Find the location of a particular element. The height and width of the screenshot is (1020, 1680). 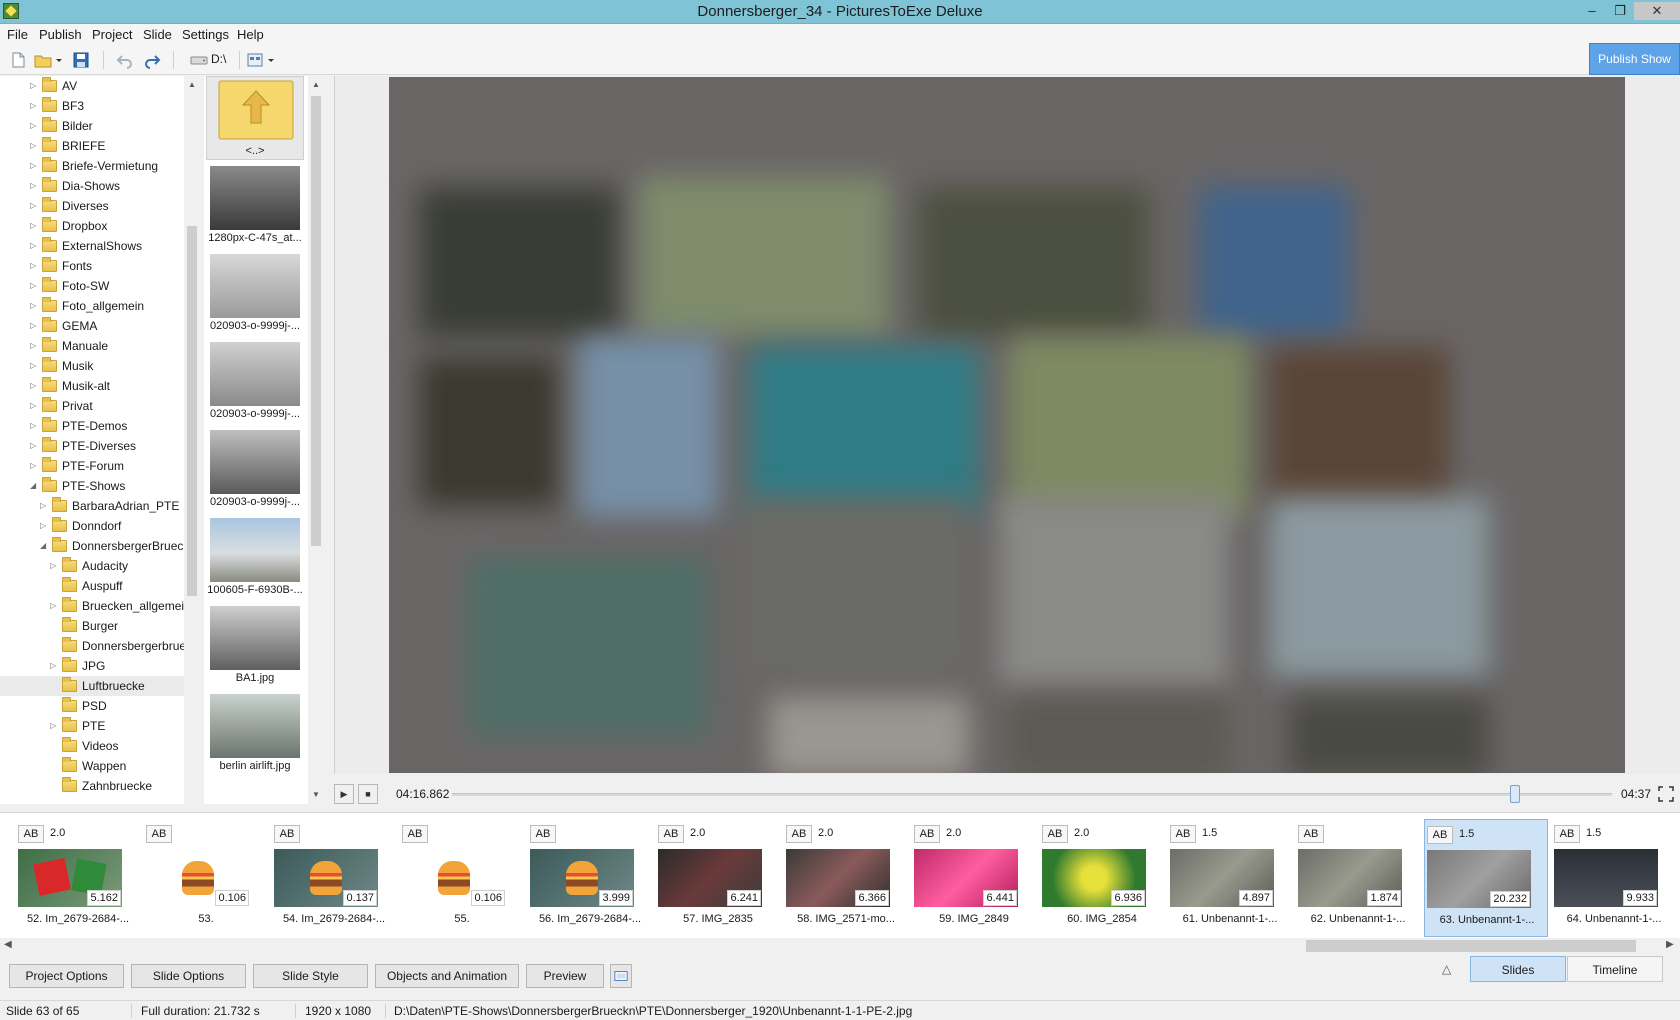

scroll-up-icon: ▲ is located at coordinates (316, 84).